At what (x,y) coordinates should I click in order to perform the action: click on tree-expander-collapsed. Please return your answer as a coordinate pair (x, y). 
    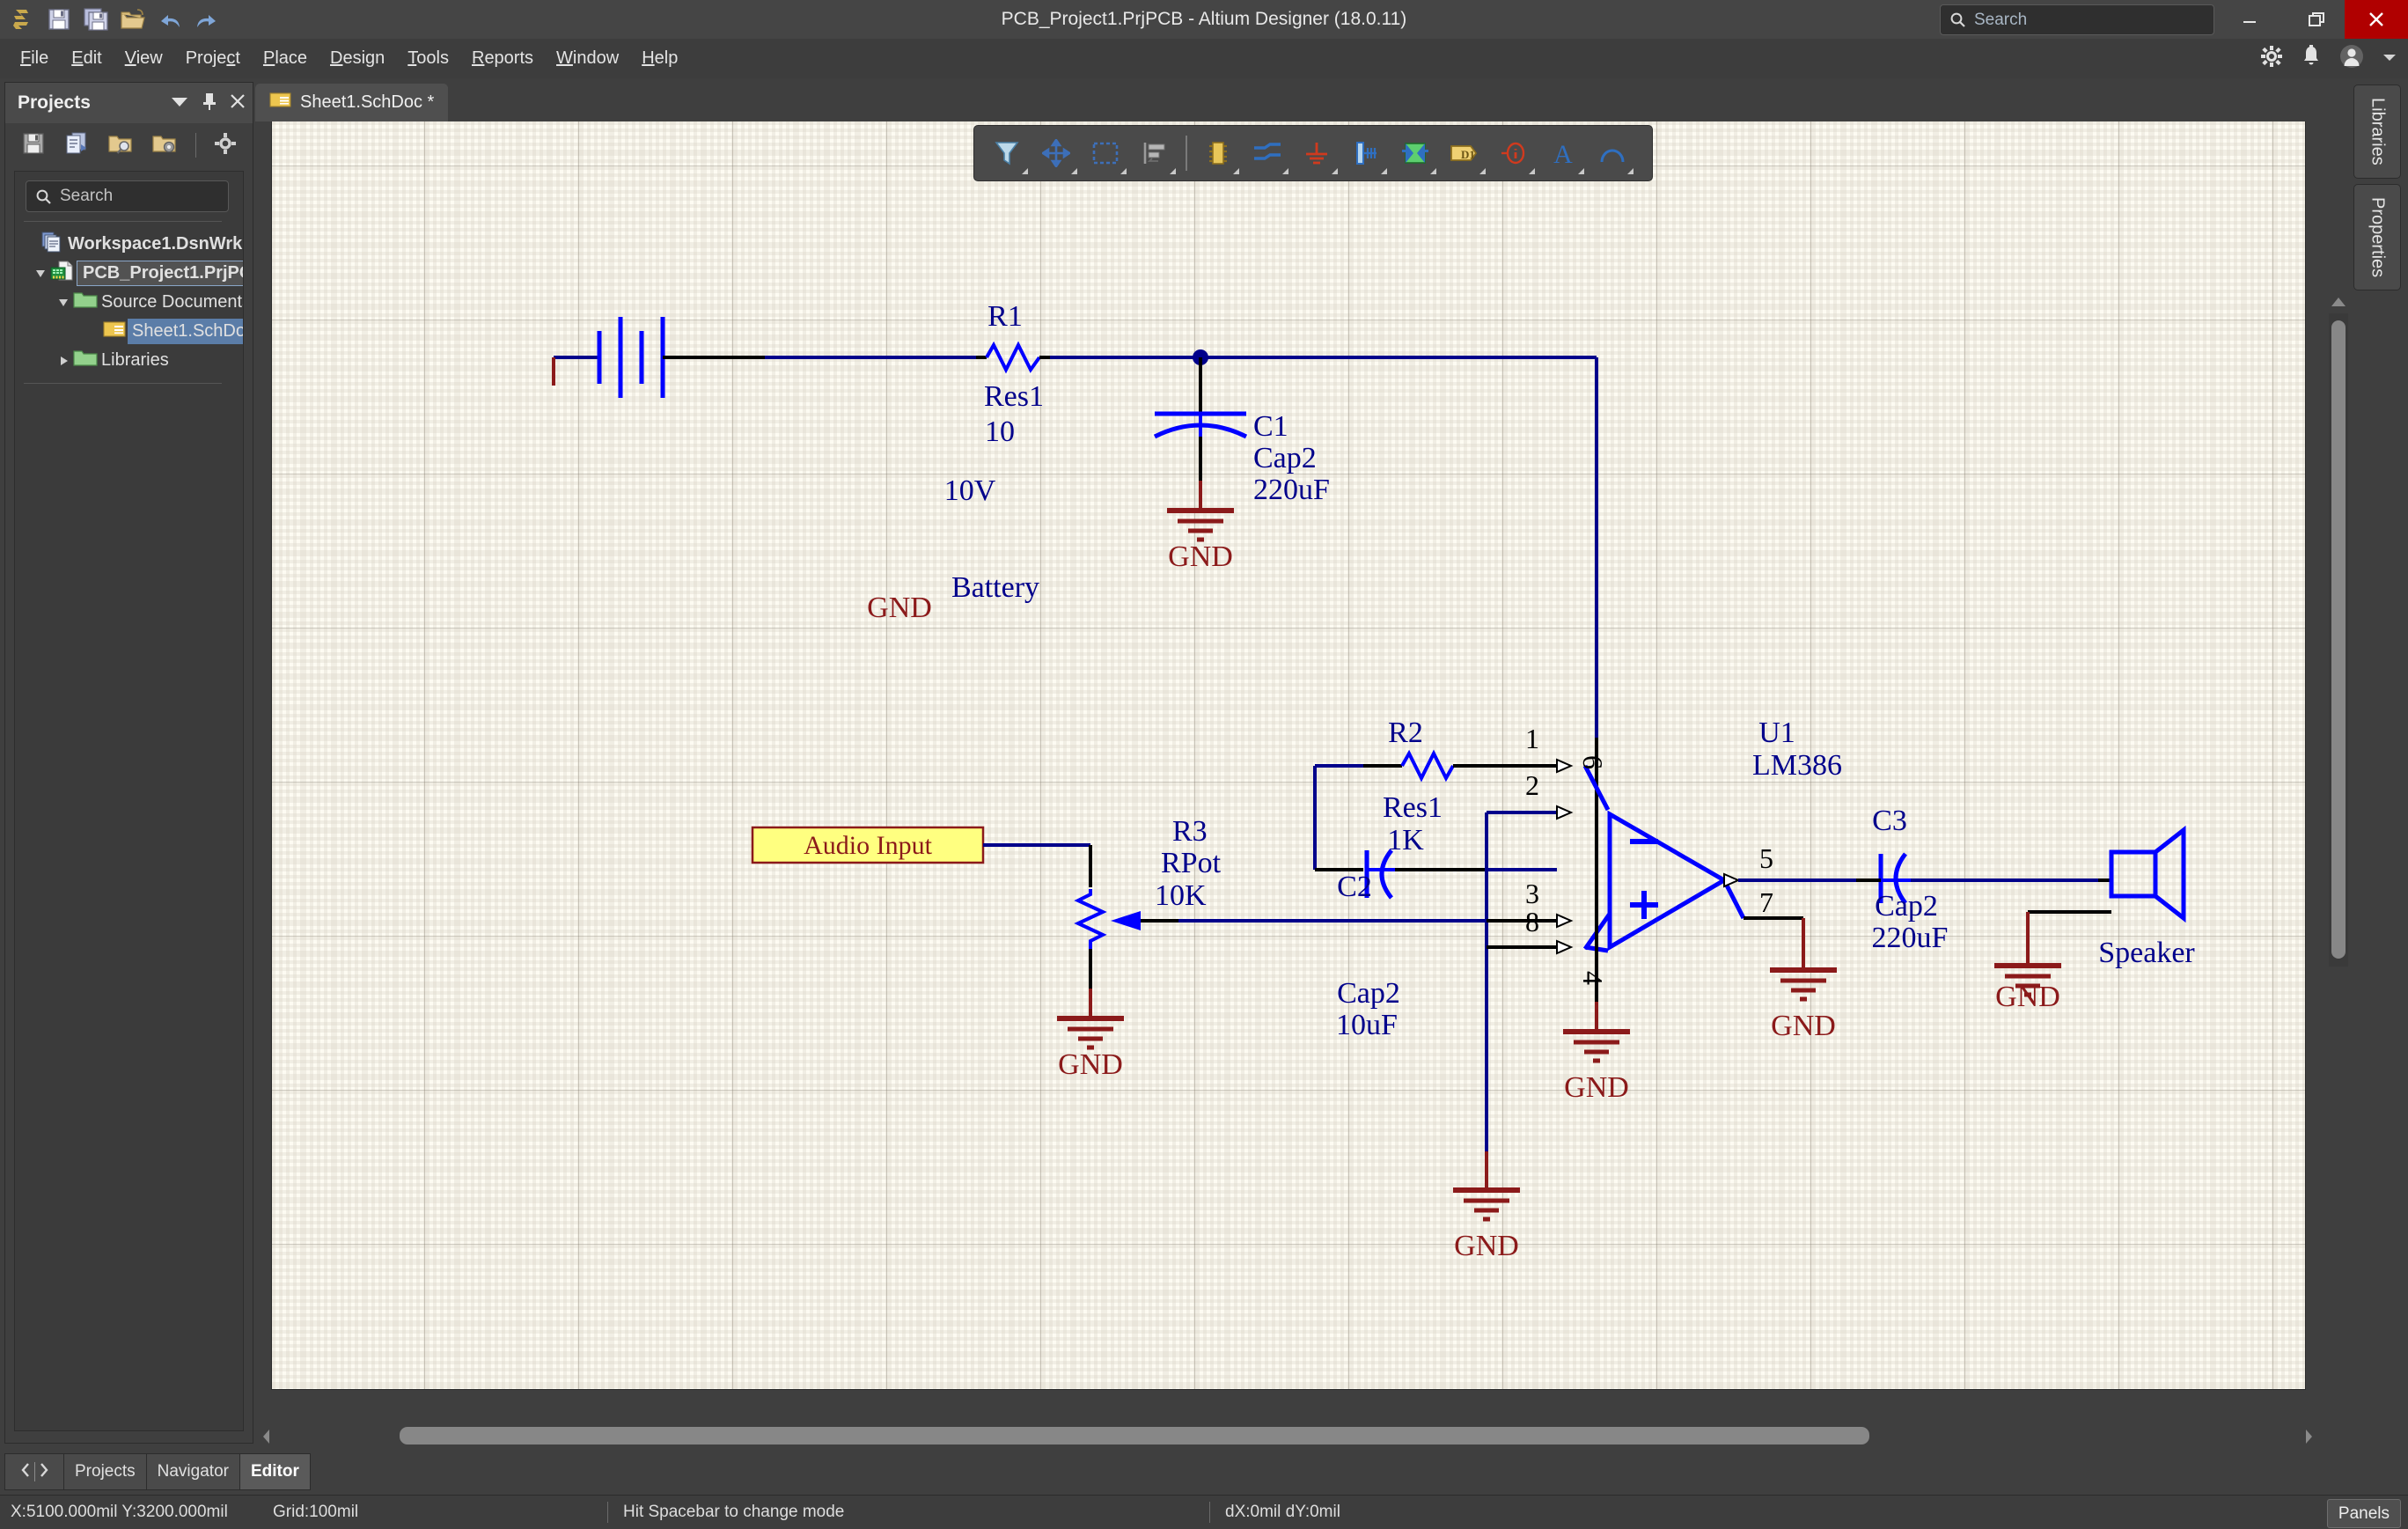
    Looking at the image, I should click on (63, 361).